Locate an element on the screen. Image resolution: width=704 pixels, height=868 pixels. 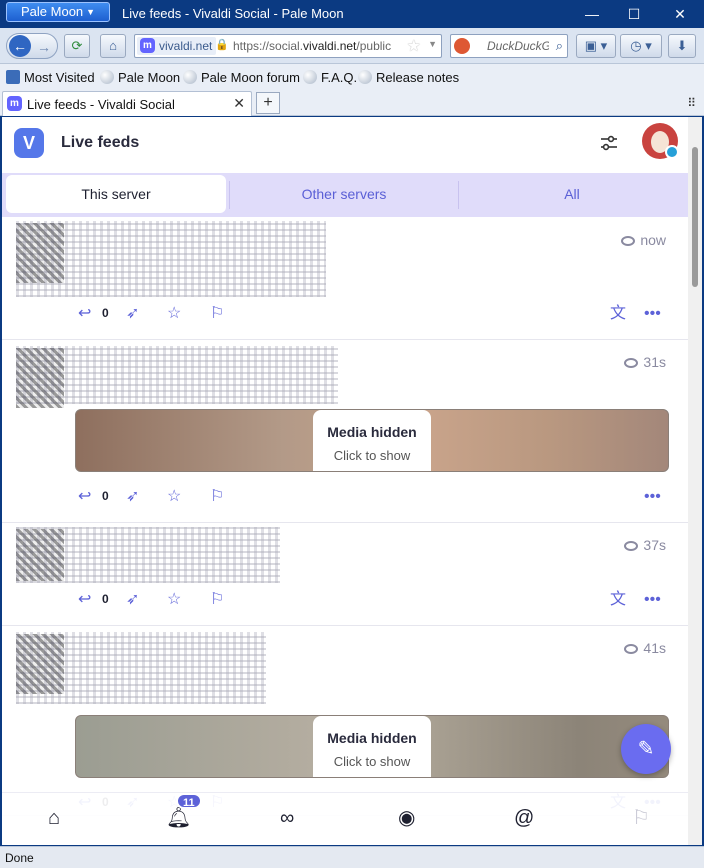
app-menu-button: Pale Moon ▼ is located at coordinates (58, 12).